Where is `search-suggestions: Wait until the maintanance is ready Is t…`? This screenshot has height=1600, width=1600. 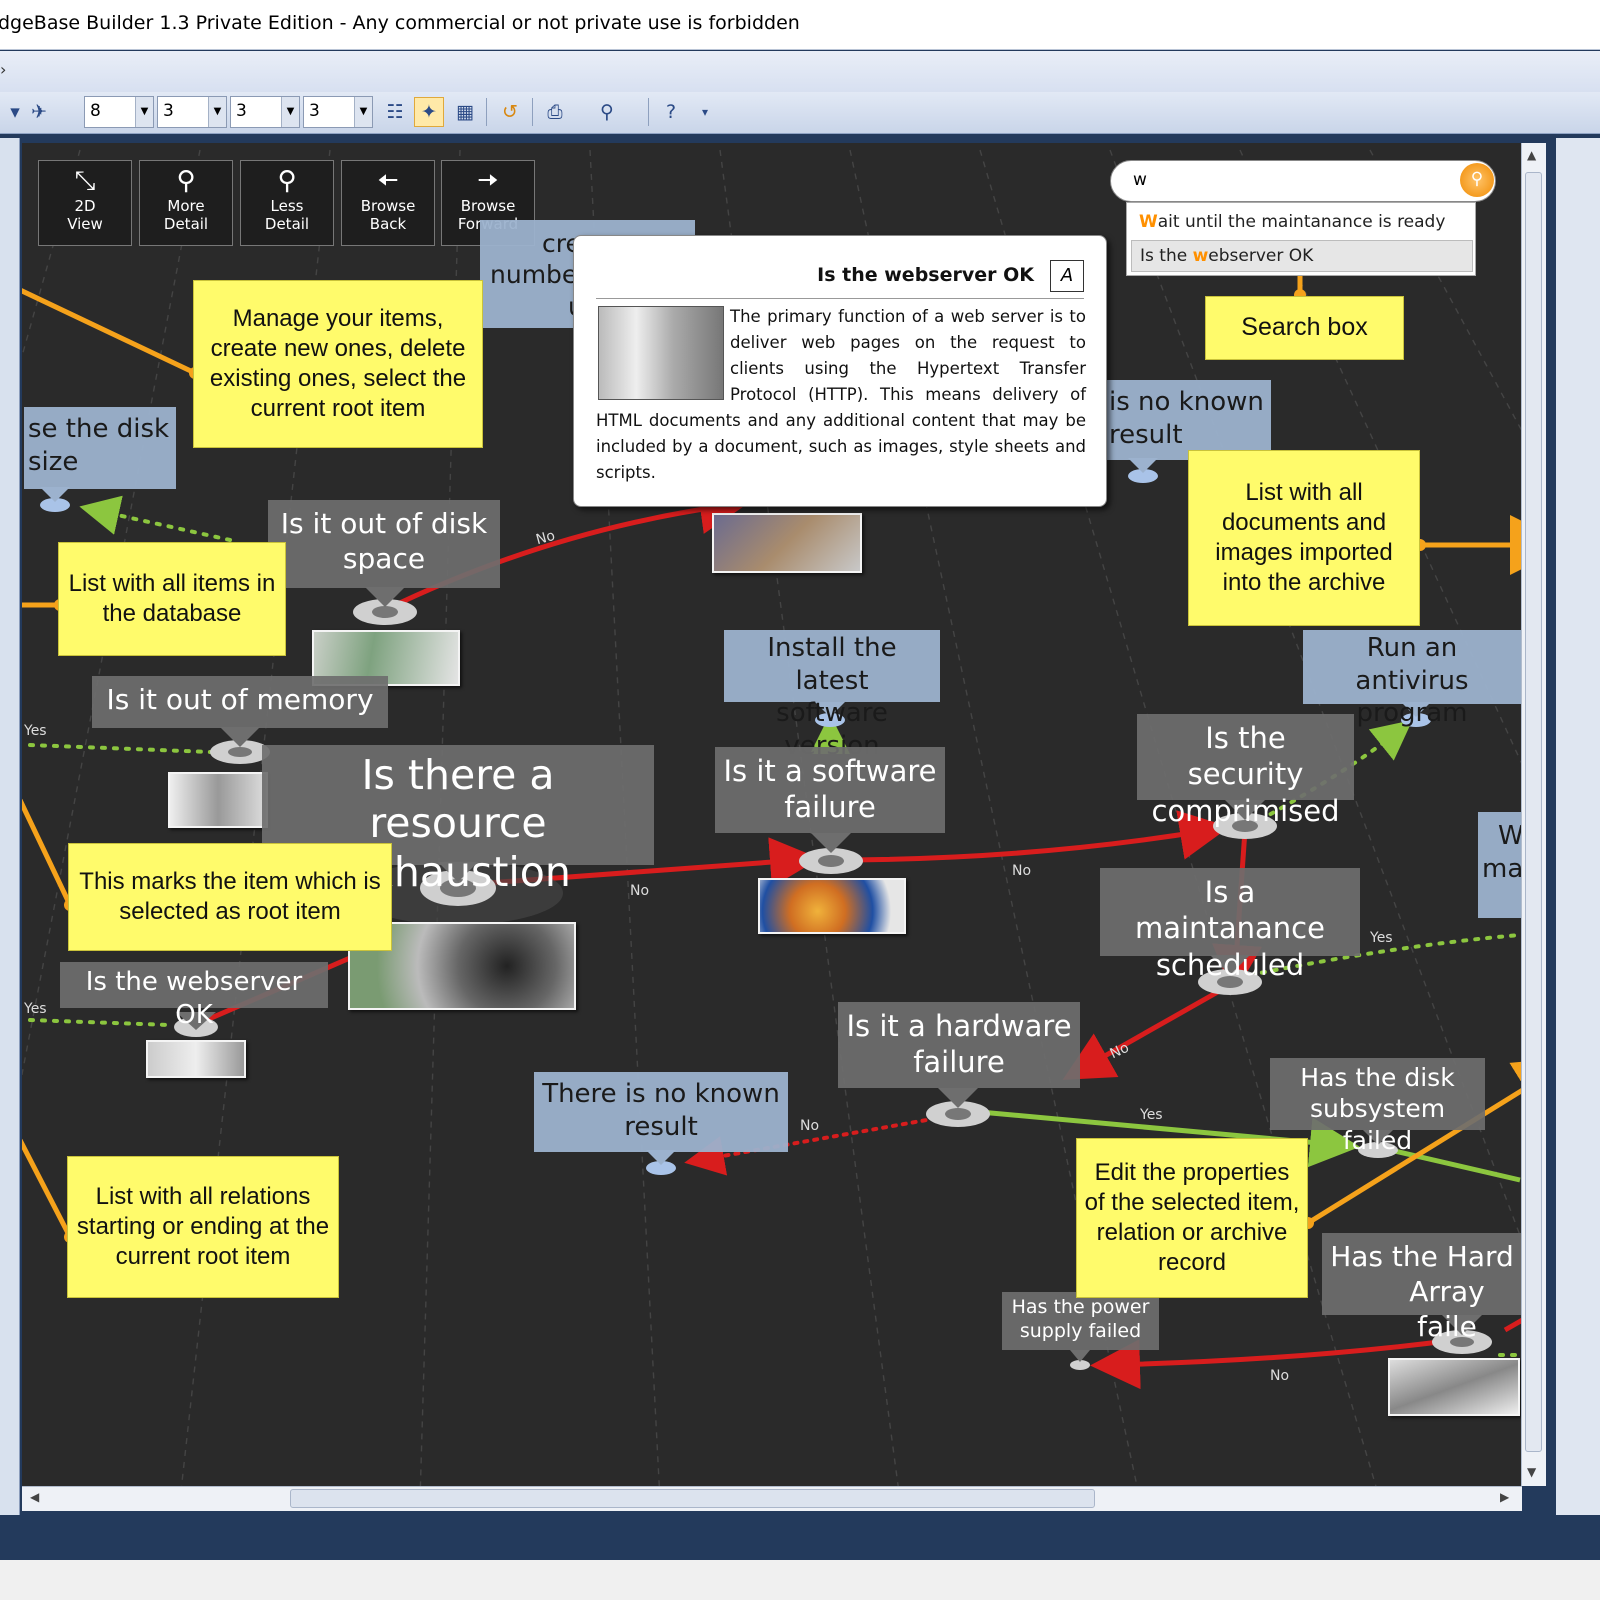 search-suggestions: Wait until the maintanance is ready Is t… is located at coordinates (1301, 239).